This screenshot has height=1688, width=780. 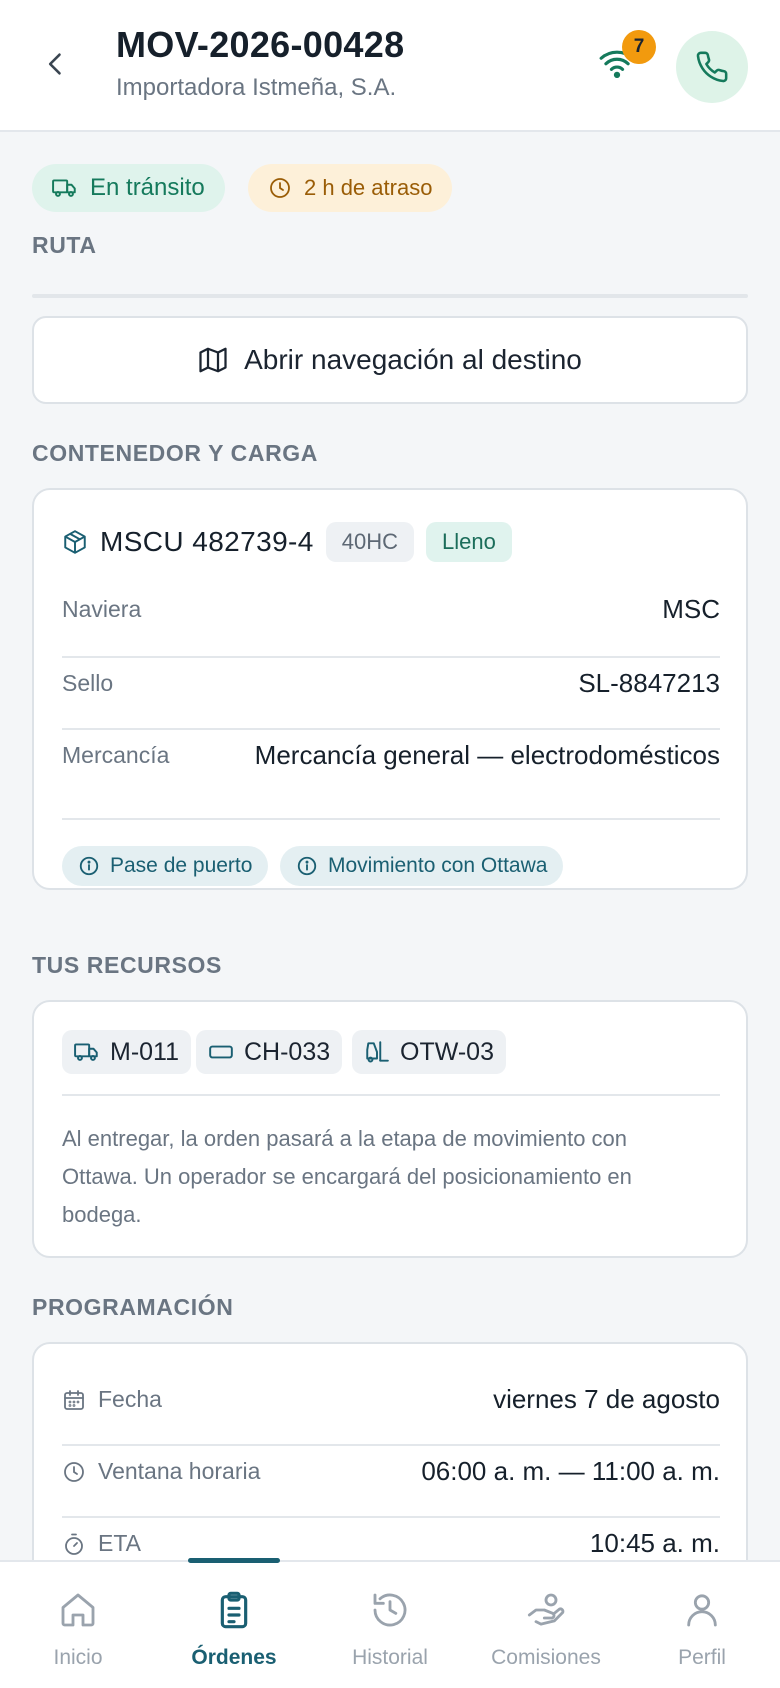 I want to click on status-transit-label: En tránsito, so click(x=147, y=187).